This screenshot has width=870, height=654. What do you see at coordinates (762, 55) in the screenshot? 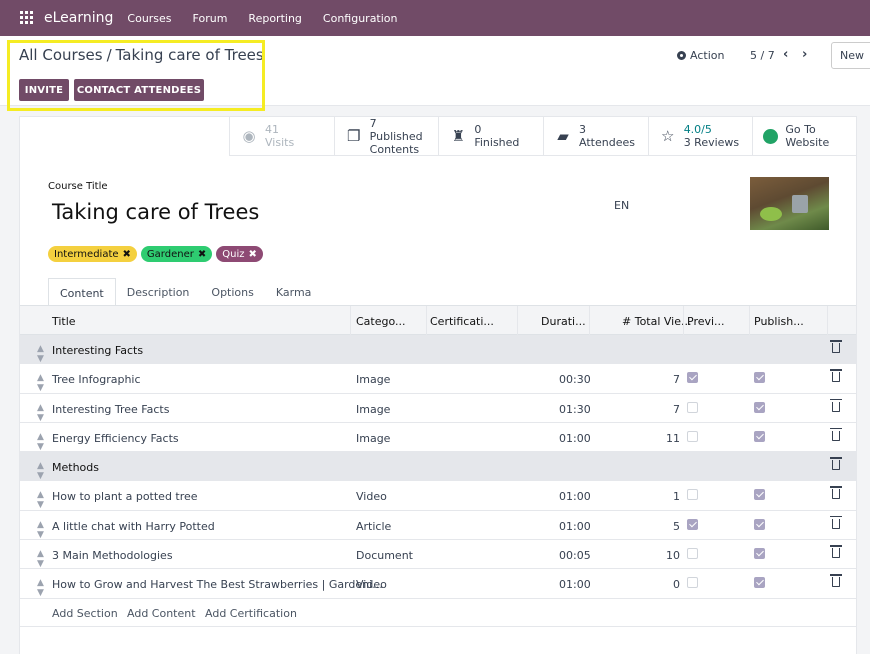
I see `pager-value: 5 / 7` at bounding box center [762, 55].